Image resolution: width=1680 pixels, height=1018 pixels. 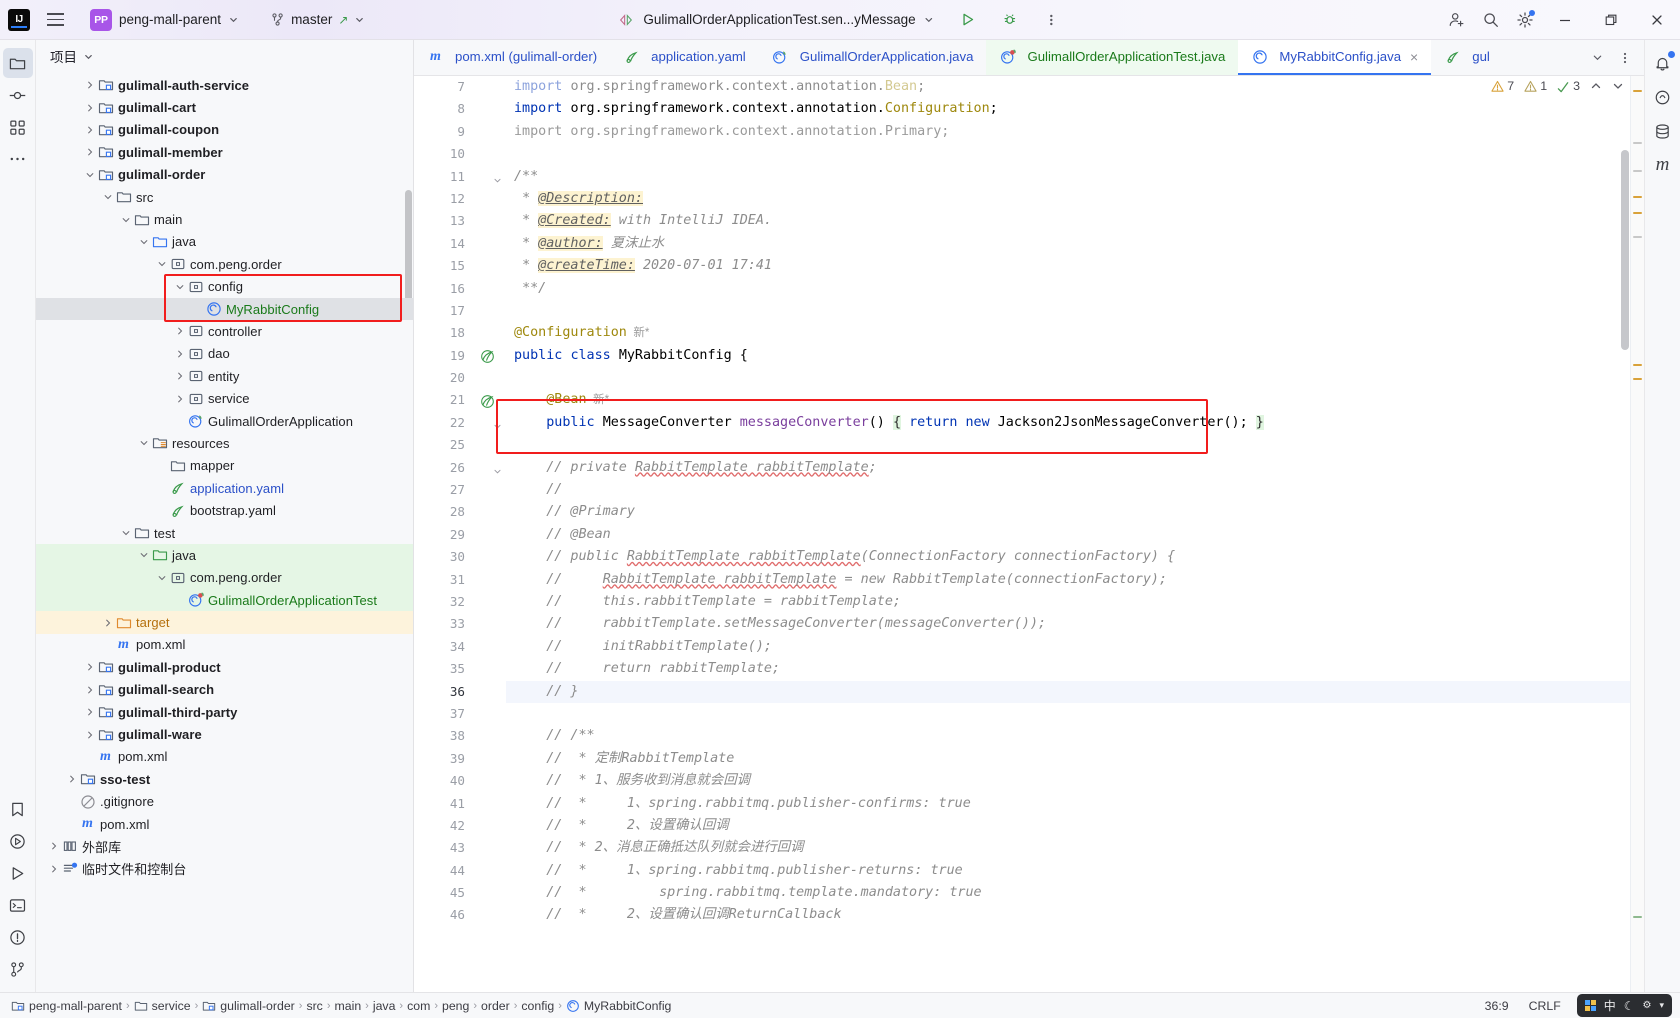 I want to click on breadcrumb-item-order: order, so click(x=495, y=1006).